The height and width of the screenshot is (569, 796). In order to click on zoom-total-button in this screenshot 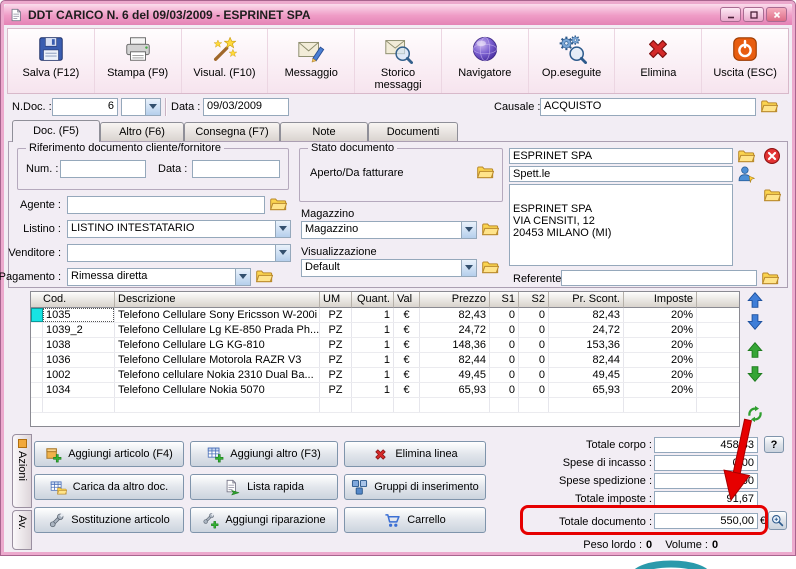, I will do `click(777, 520)`.